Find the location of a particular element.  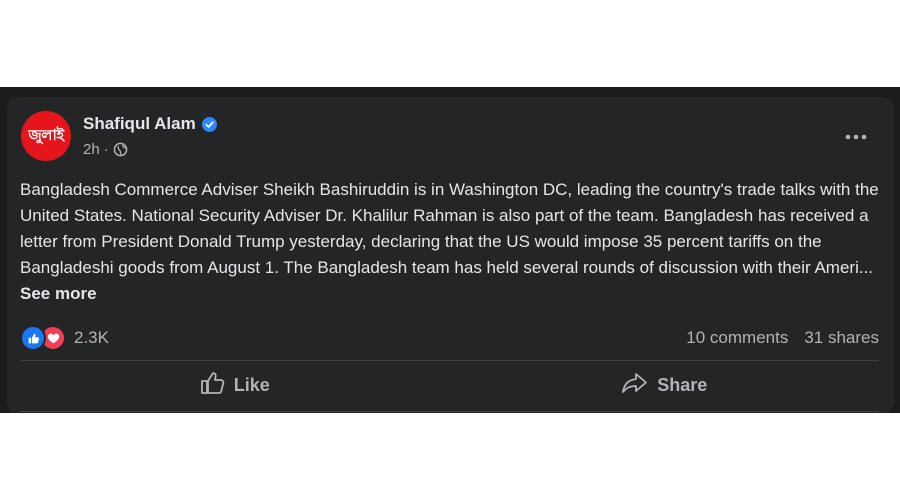

author-row: Shafiqul Alam is located at coordinates (150, 124).